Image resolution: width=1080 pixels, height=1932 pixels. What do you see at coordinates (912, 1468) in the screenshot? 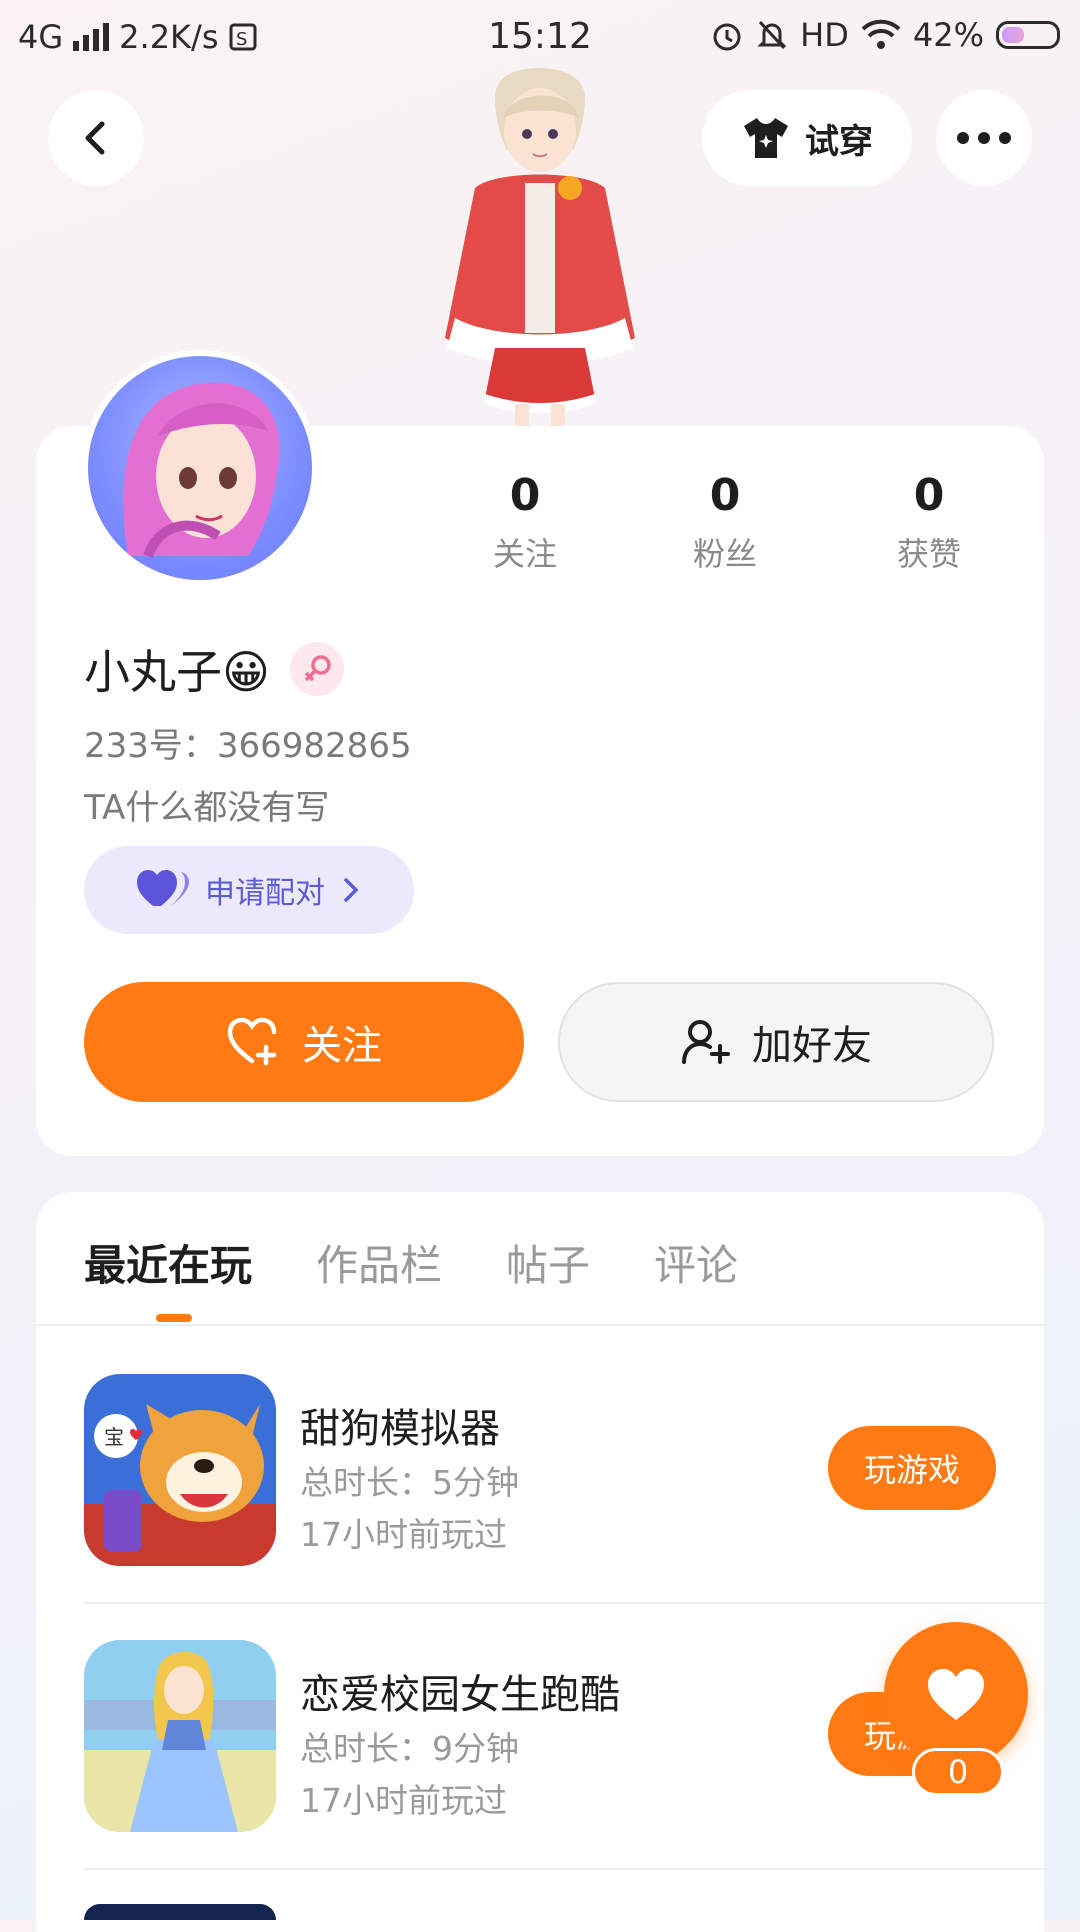
I see `play-game-button: 玩游戏` at bounding box center [912, 1468].